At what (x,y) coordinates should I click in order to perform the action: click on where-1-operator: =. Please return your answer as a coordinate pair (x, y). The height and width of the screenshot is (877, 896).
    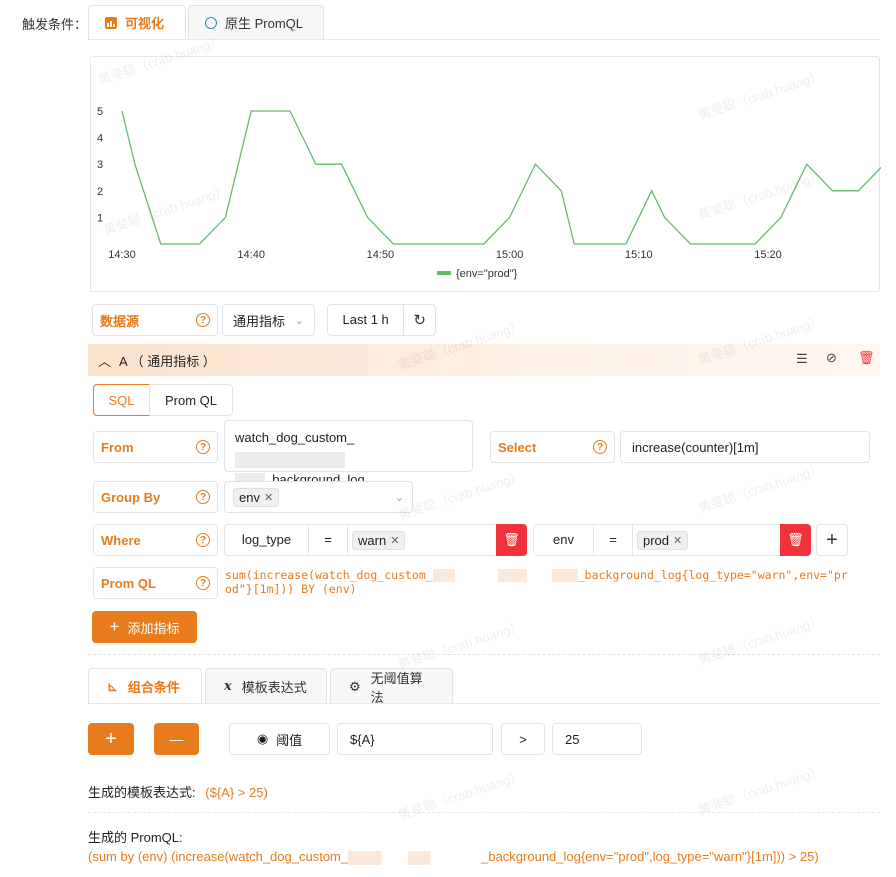
    Looking at the image, I should click on (328, 540).